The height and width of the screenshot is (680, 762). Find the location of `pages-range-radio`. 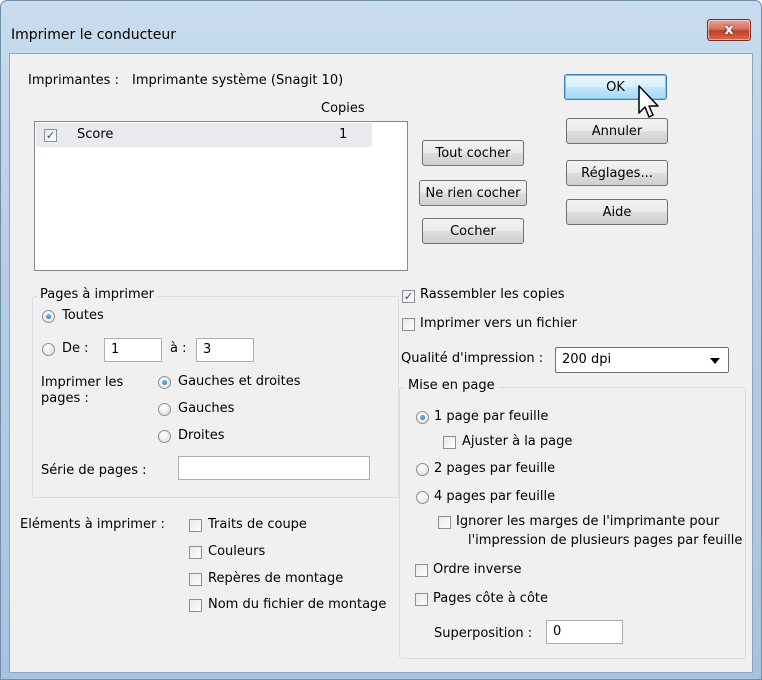

pages-range-radio is located at coordinates (48, 349).